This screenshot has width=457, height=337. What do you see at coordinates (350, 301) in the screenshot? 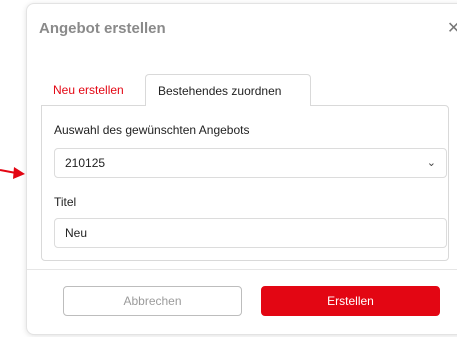
I see `create-button: Erstellen` at bounding box center [350, 301].